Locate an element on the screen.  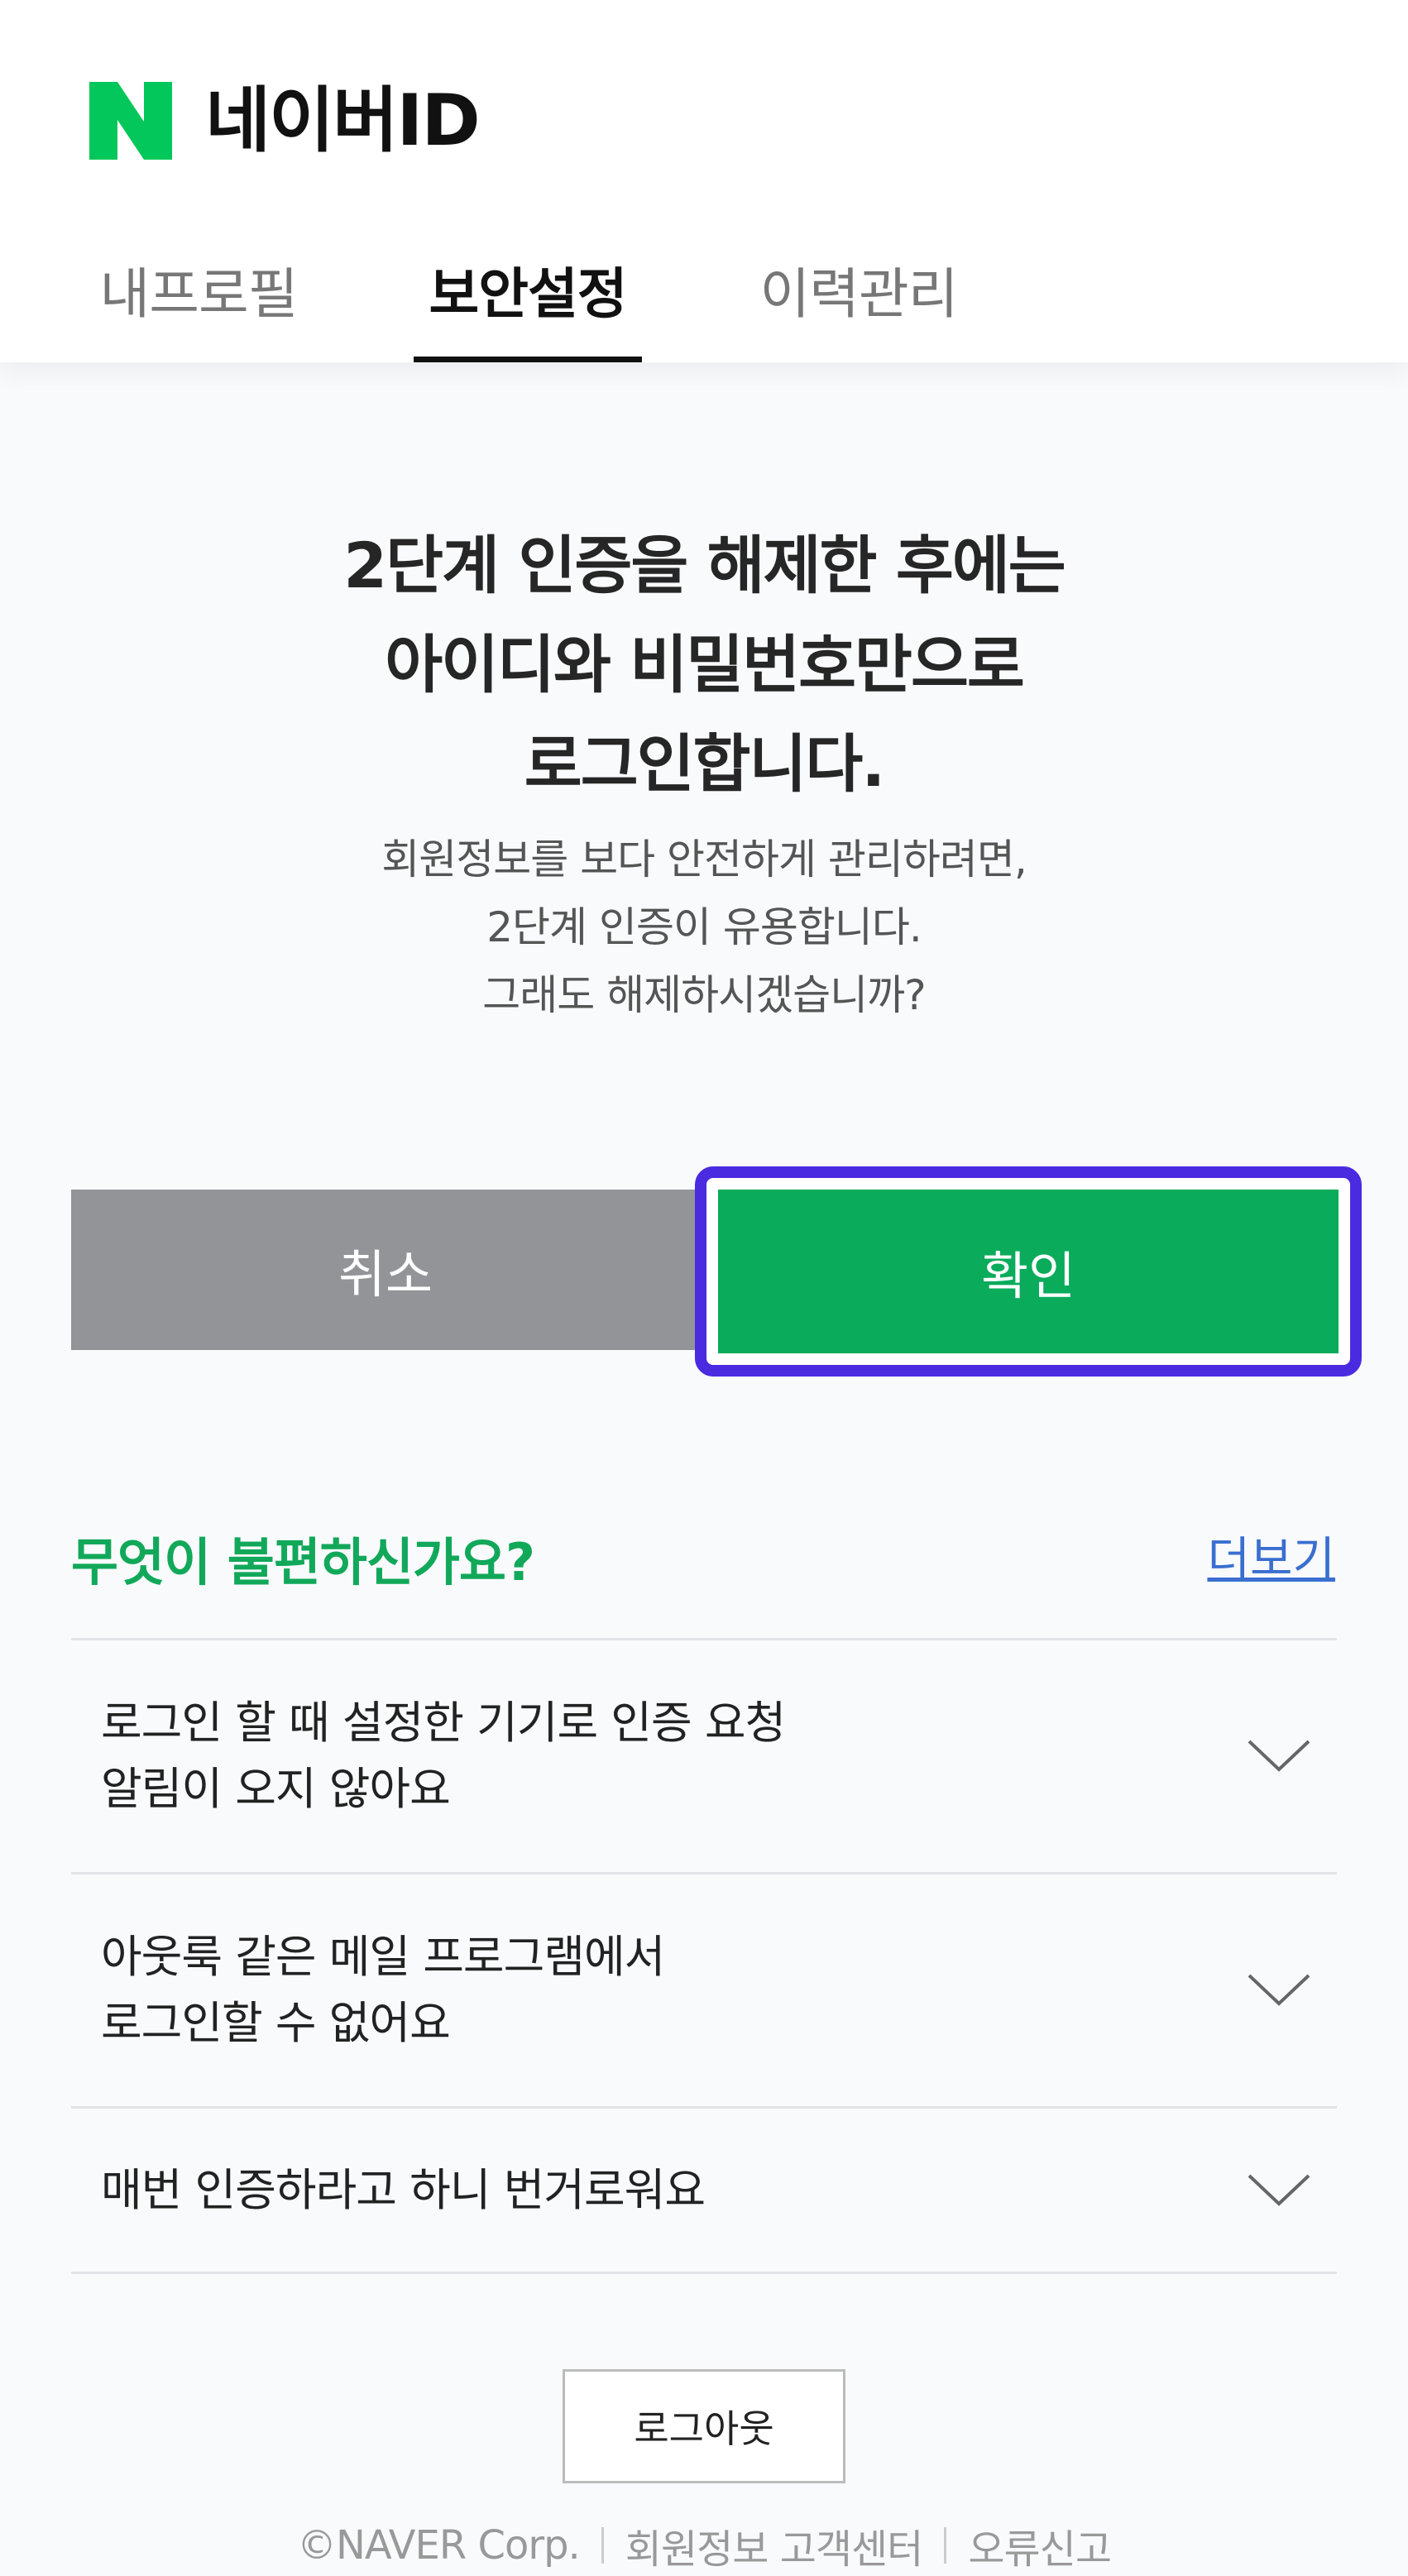
tab-my-profile: 내프로필 is located at coordinates (198, 306).